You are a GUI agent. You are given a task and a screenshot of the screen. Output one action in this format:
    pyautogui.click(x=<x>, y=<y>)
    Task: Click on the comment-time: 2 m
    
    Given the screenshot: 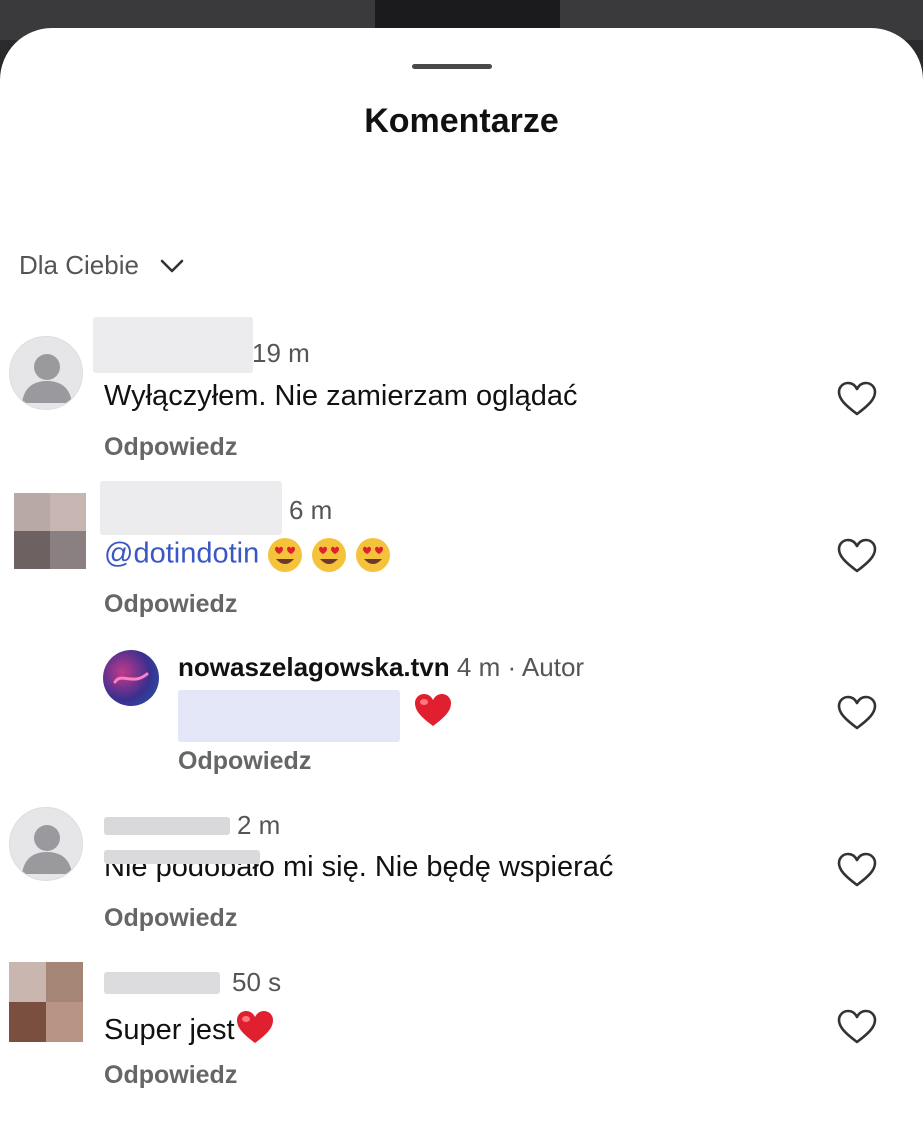 What is the action you would take?
    pyautogui.click(x=259, y=825)
    